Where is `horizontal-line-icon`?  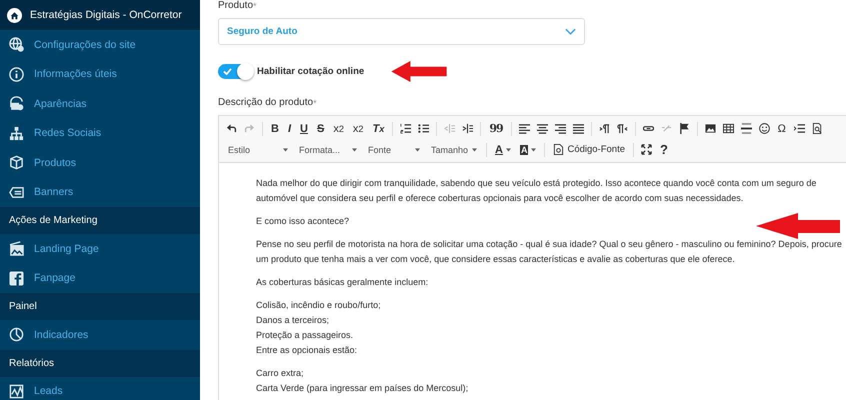 horizontal-line-icon is located at coordinates (746, 128).